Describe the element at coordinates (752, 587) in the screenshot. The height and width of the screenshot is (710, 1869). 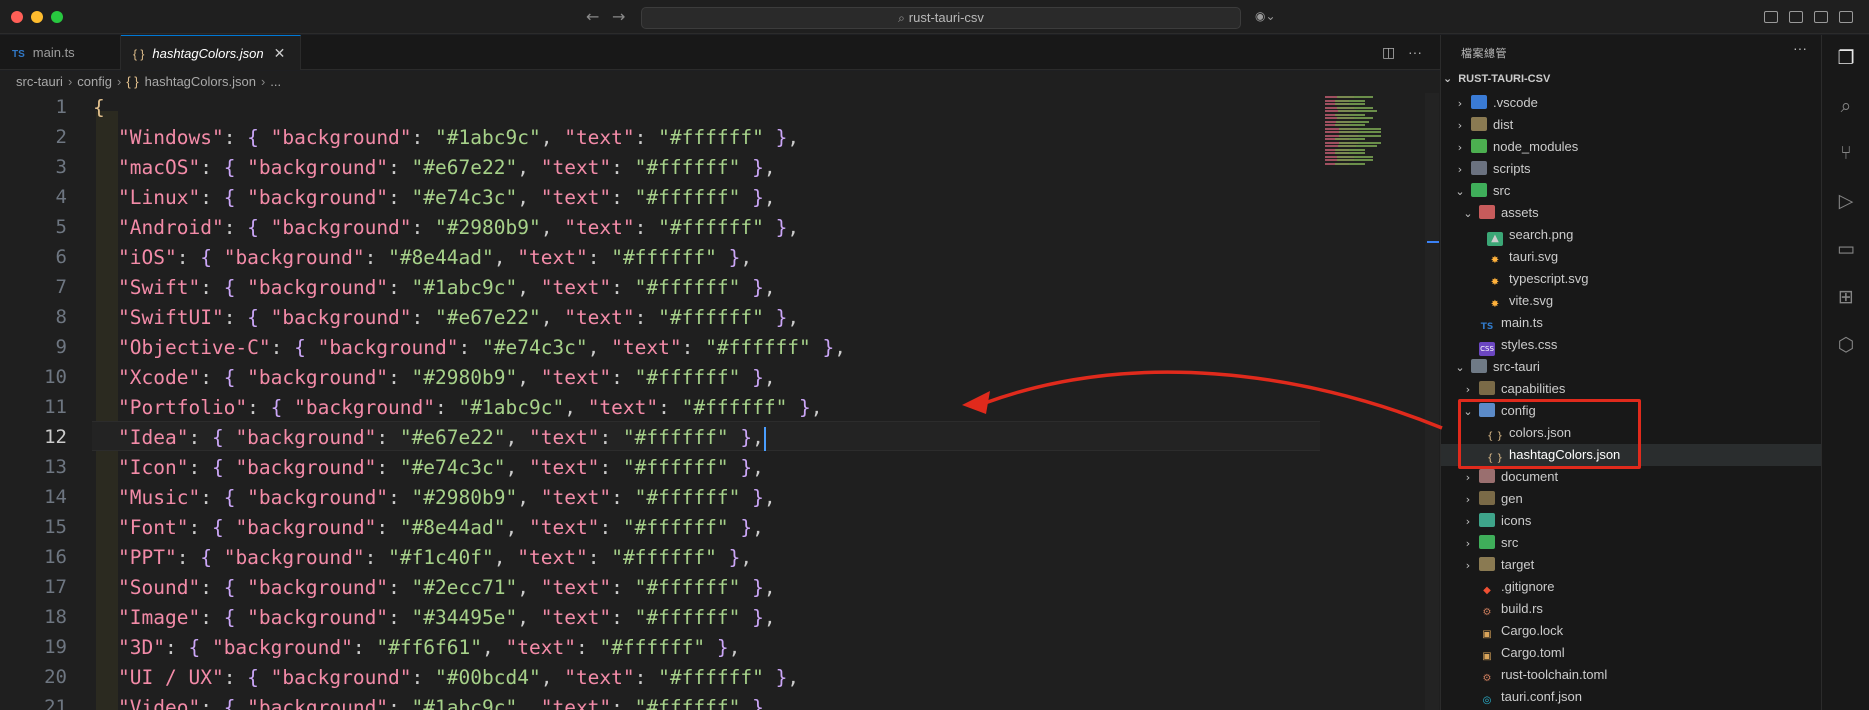
I see `brace: }` at that location.